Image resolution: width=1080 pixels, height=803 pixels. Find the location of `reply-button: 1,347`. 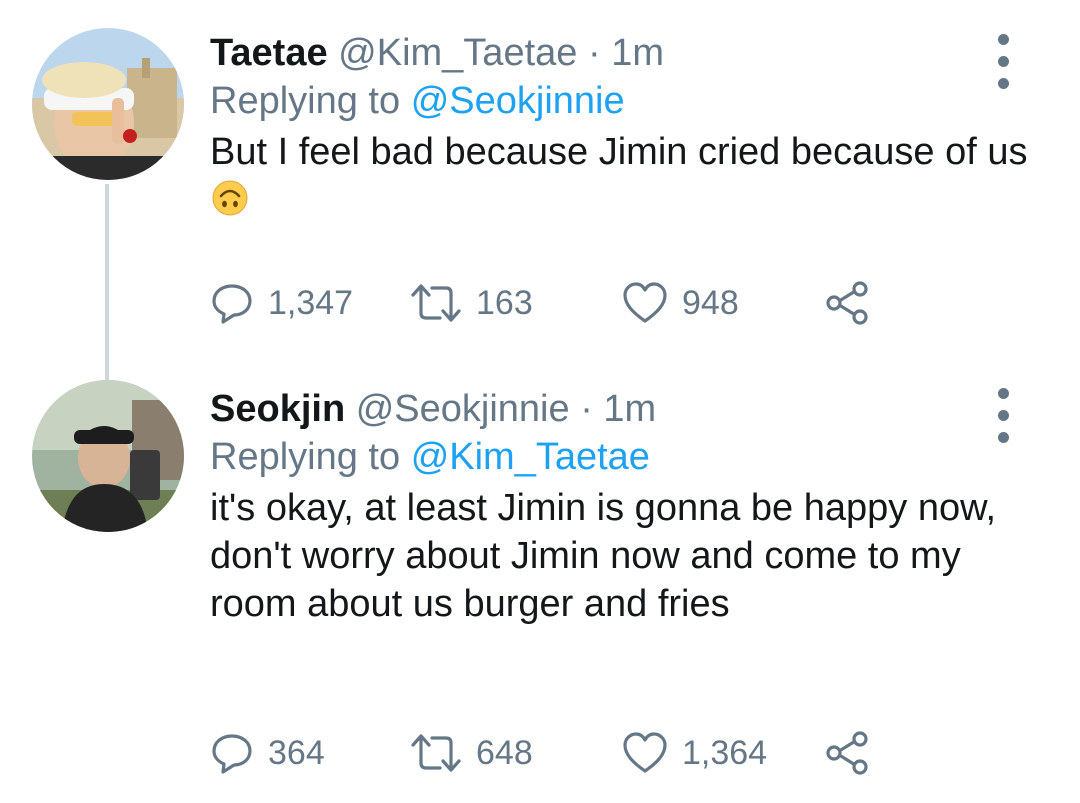

reply-button: 1,347 is located at coordinates (281, 303).